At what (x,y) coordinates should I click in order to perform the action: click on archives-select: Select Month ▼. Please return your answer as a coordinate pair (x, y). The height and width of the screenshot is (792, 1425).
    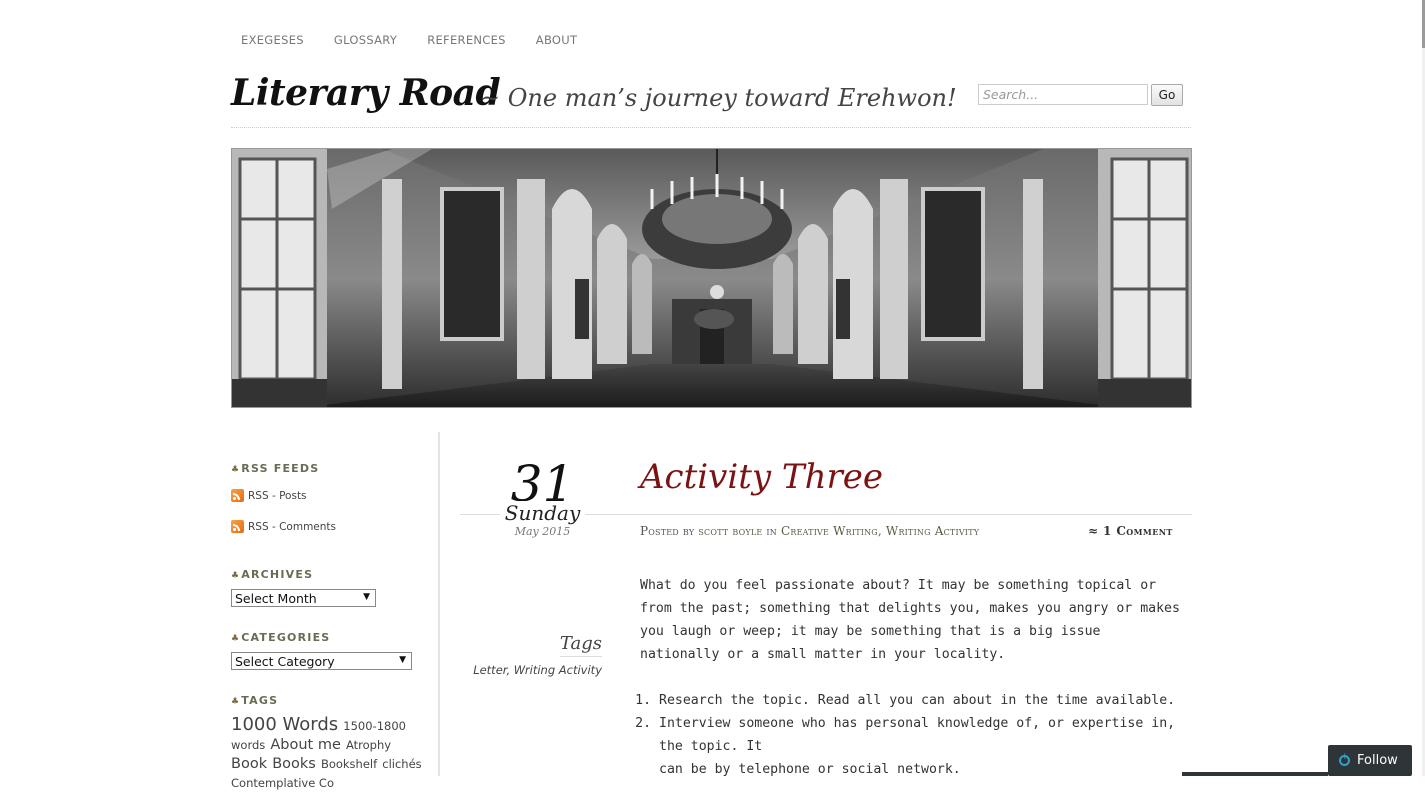
    Looking at the image, I should click on (303, 598).